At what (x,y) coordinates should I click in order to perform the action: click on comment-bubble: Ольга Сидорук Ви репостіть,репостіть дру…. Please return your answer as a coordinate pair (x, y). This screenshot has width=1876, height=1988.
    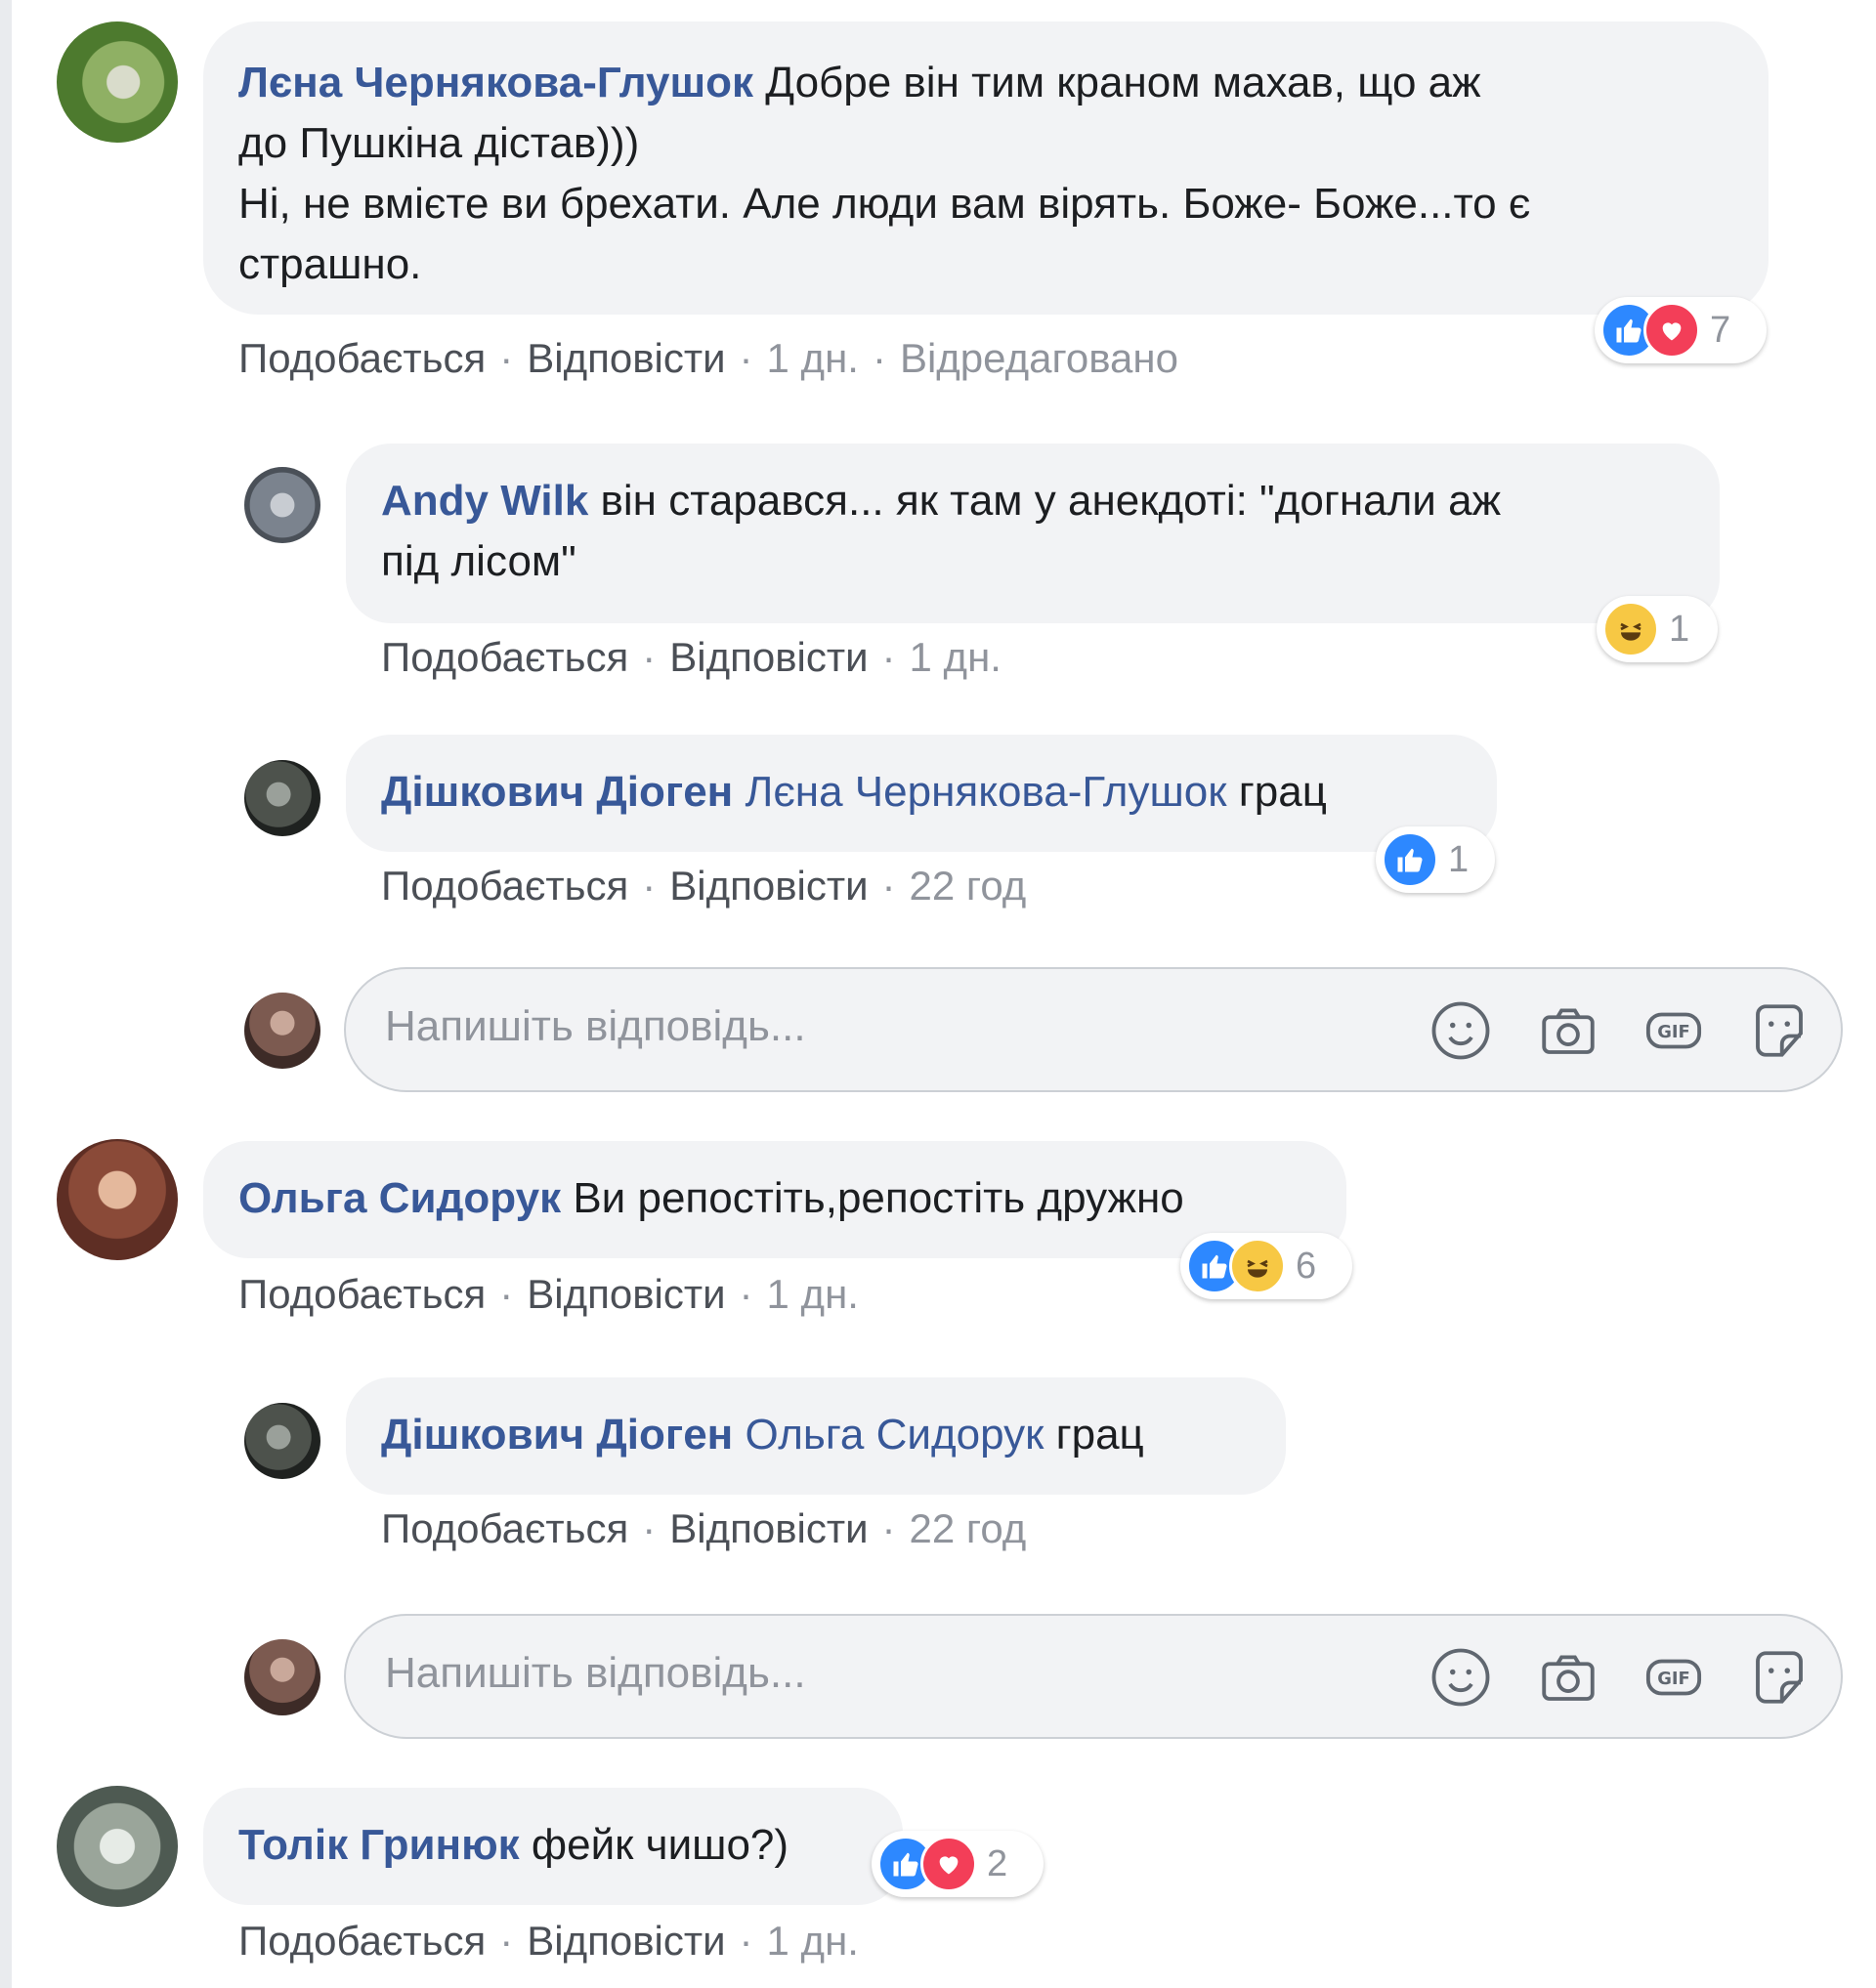
    Looking at the image, I should click on (774, 1199).